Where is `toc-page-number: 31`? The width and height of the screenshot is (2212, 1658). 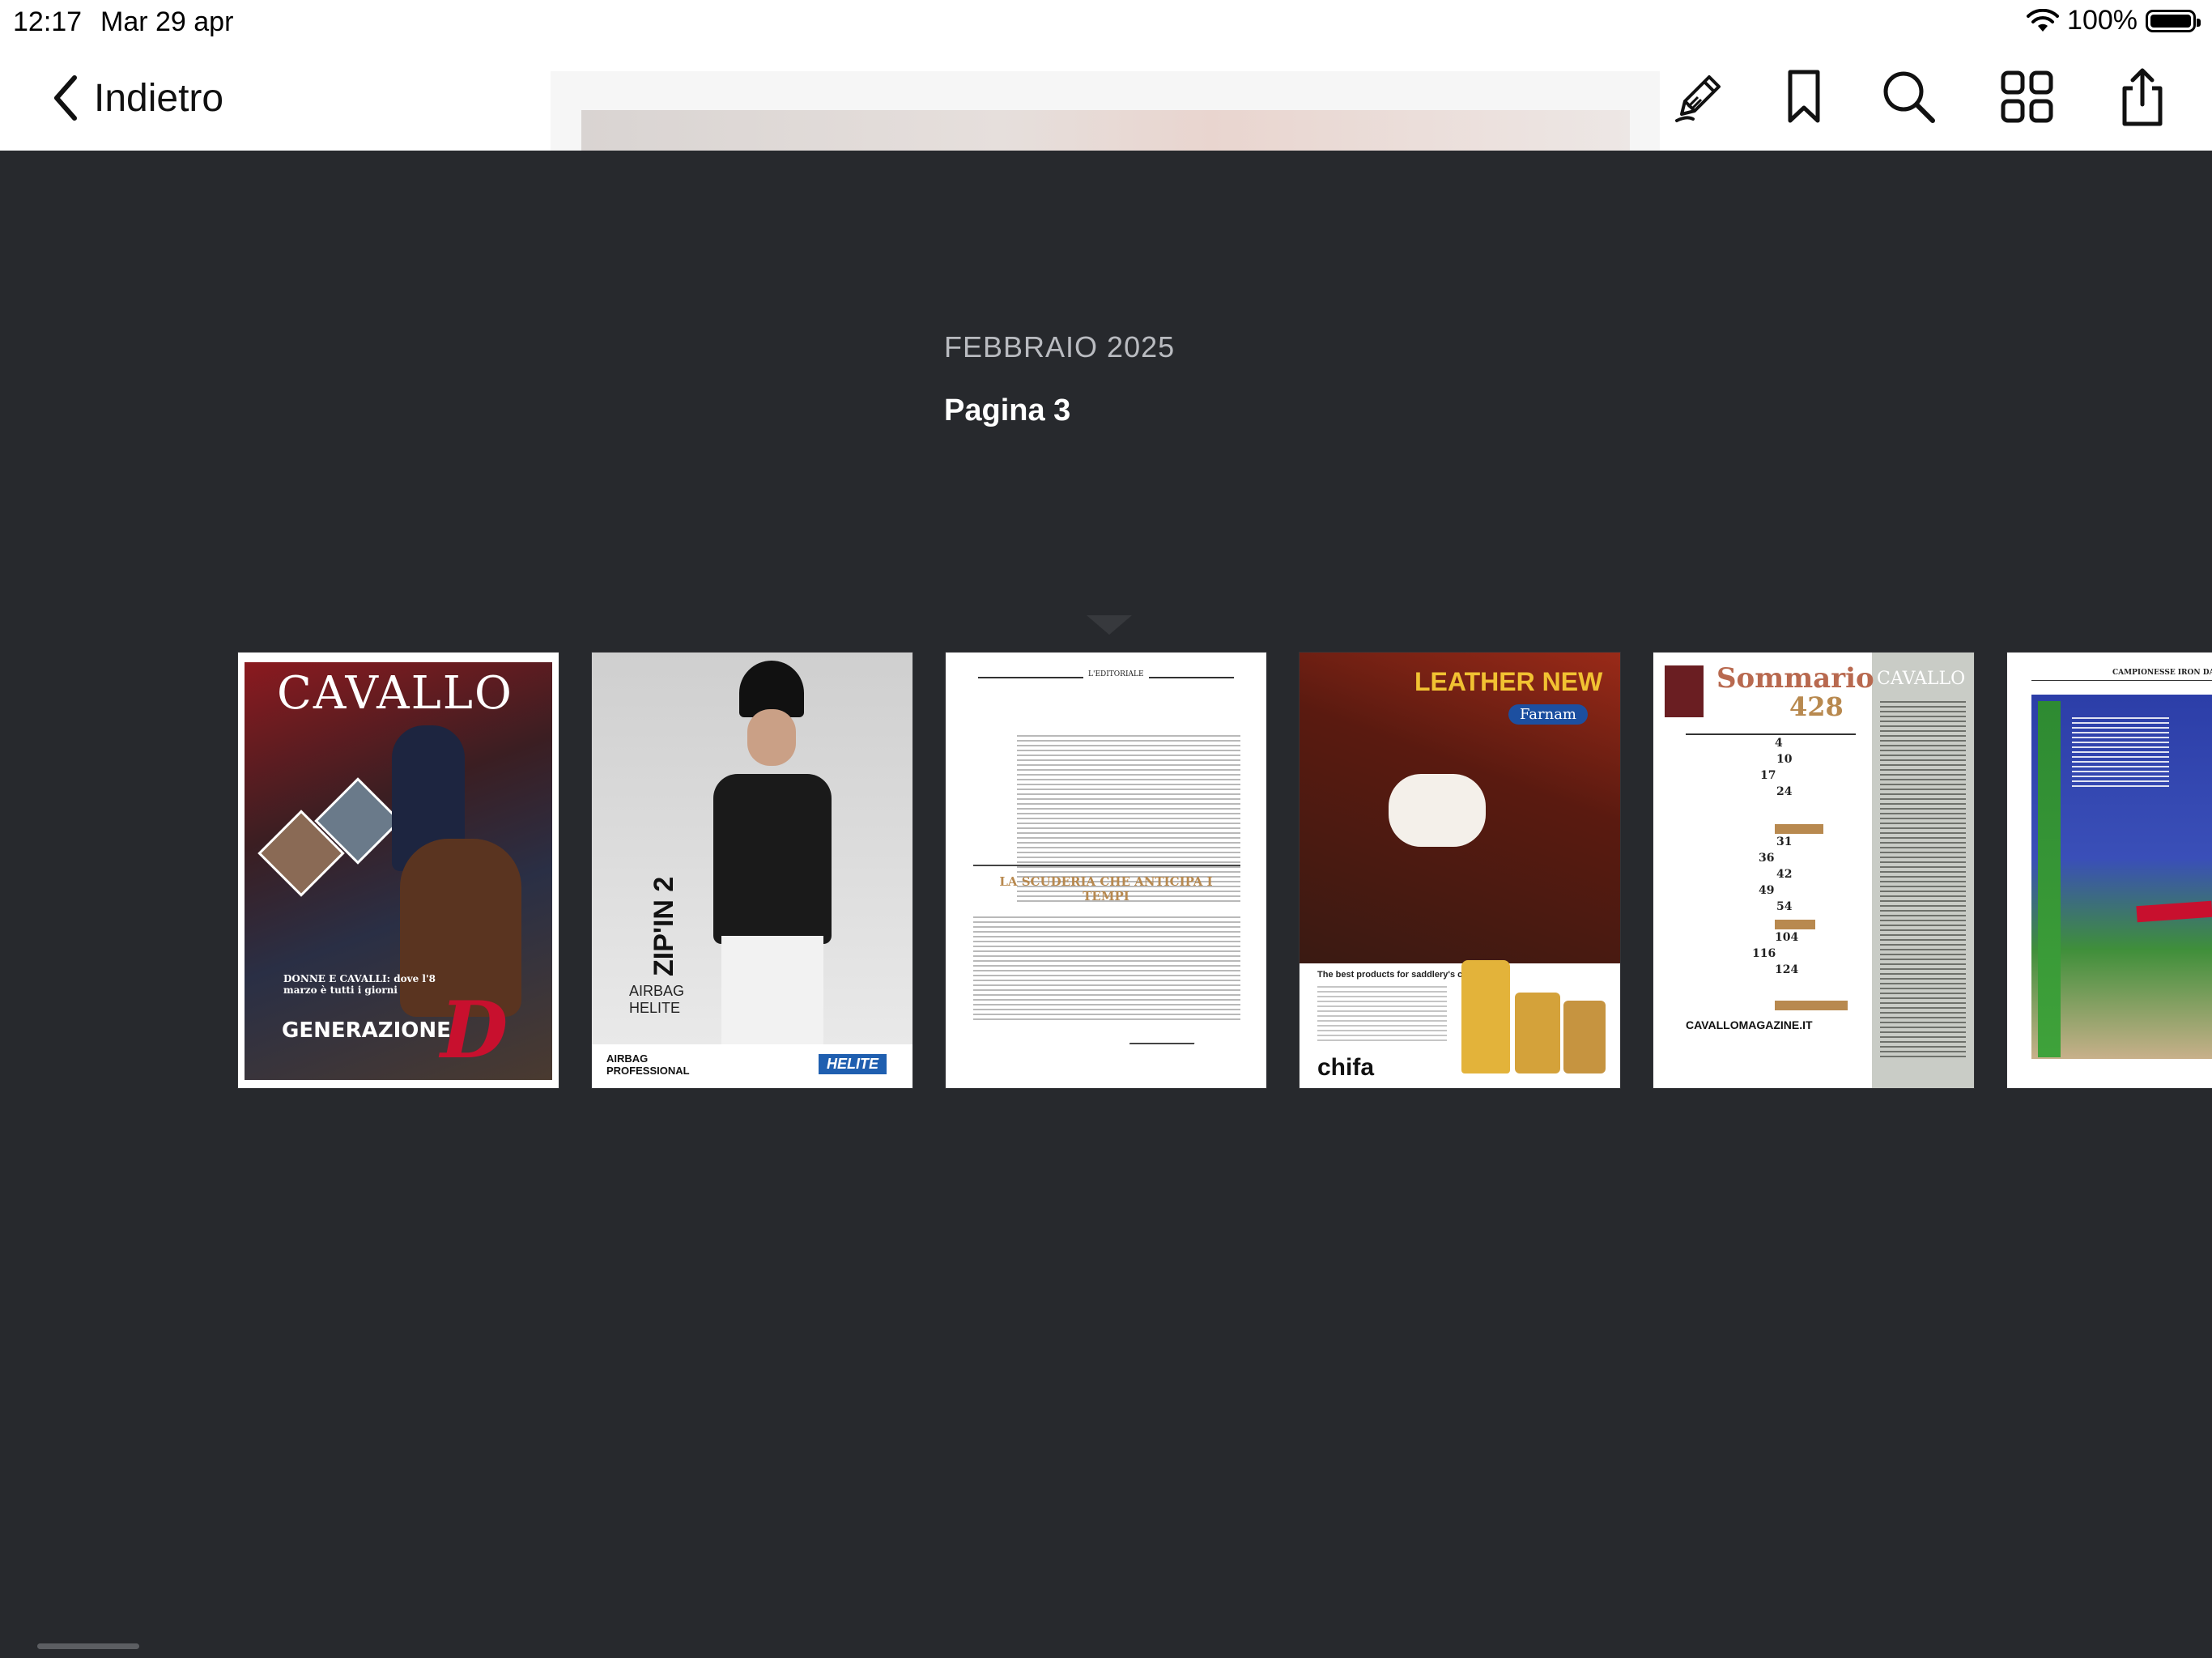 toc-page-number: 31 is located at coordinates (1784, 841).